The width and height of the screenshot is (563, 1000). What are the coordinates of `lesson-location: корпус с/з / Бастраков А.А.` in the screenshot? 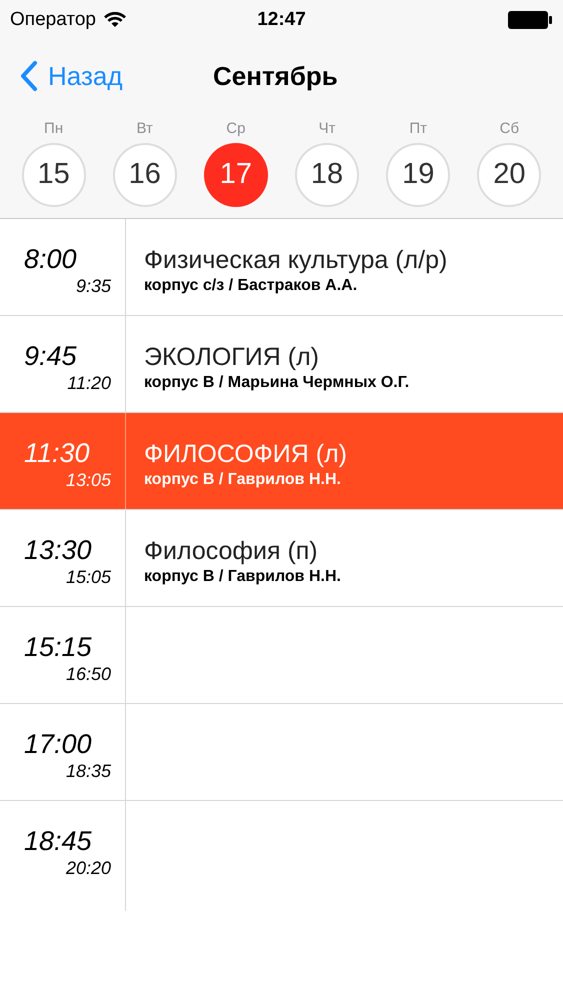 It's located at (251, 286).